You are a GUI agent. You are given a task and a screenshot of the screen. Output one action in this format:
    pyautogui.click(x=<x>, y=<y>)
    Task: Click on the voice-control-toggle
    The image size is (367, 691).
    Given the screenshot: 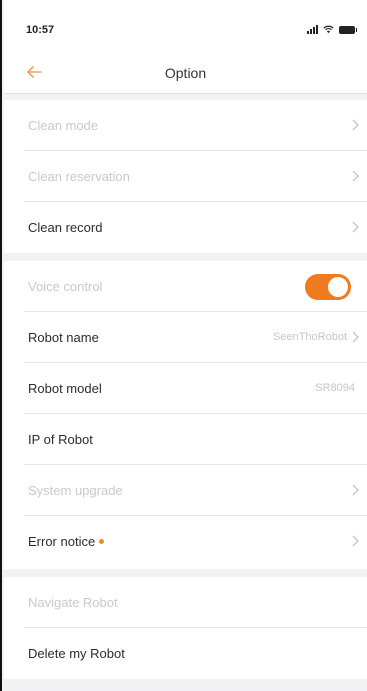 What is the action you would take?
    pyautogui.click(x=328, y=287)
    